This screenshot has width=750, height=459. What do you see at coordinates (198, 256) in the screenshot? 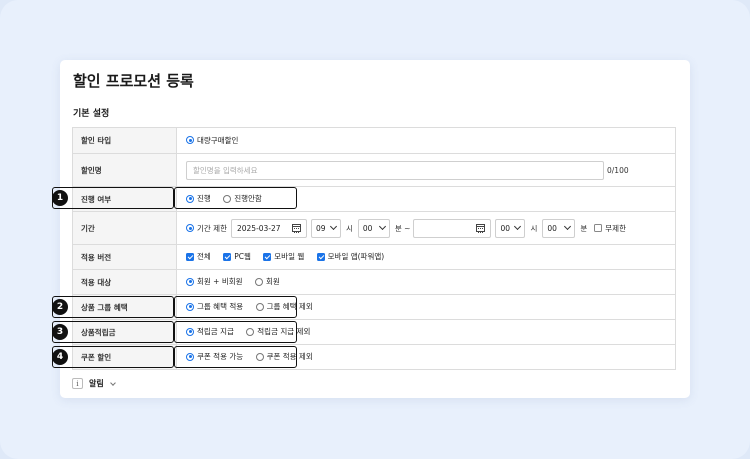
I see `checkbox-all: 전체` at bounding box center [198, 256].